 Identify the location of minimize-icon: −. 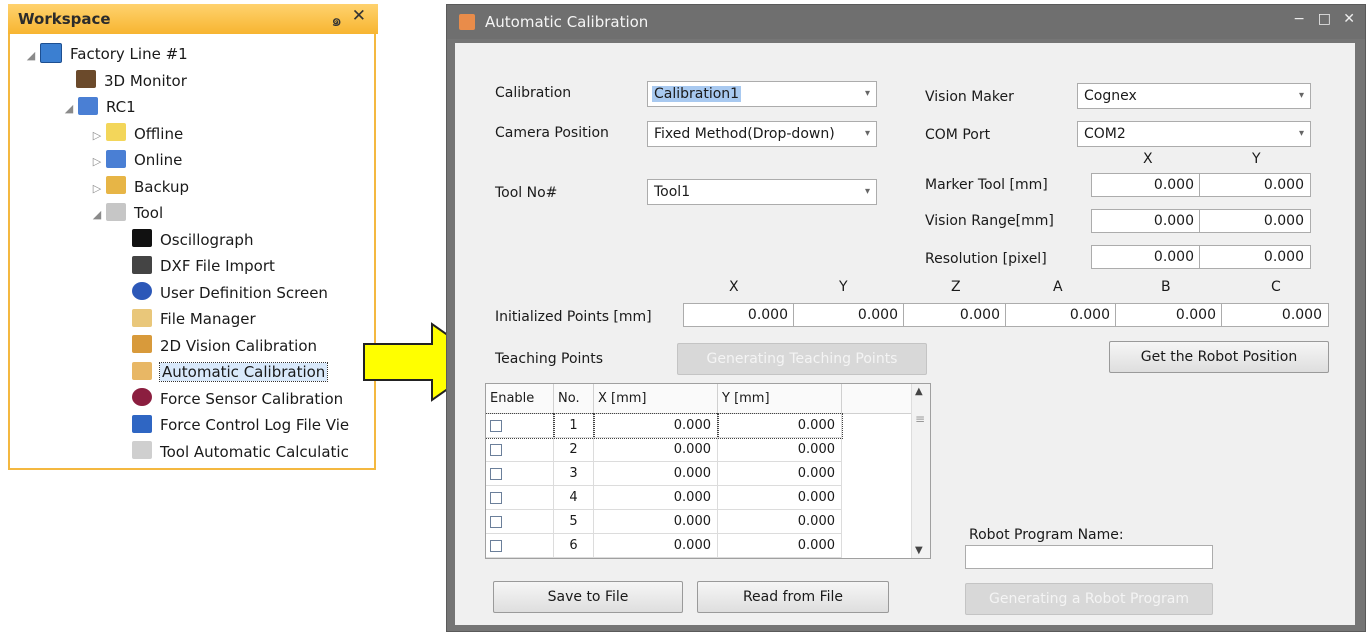
(1299, 19).